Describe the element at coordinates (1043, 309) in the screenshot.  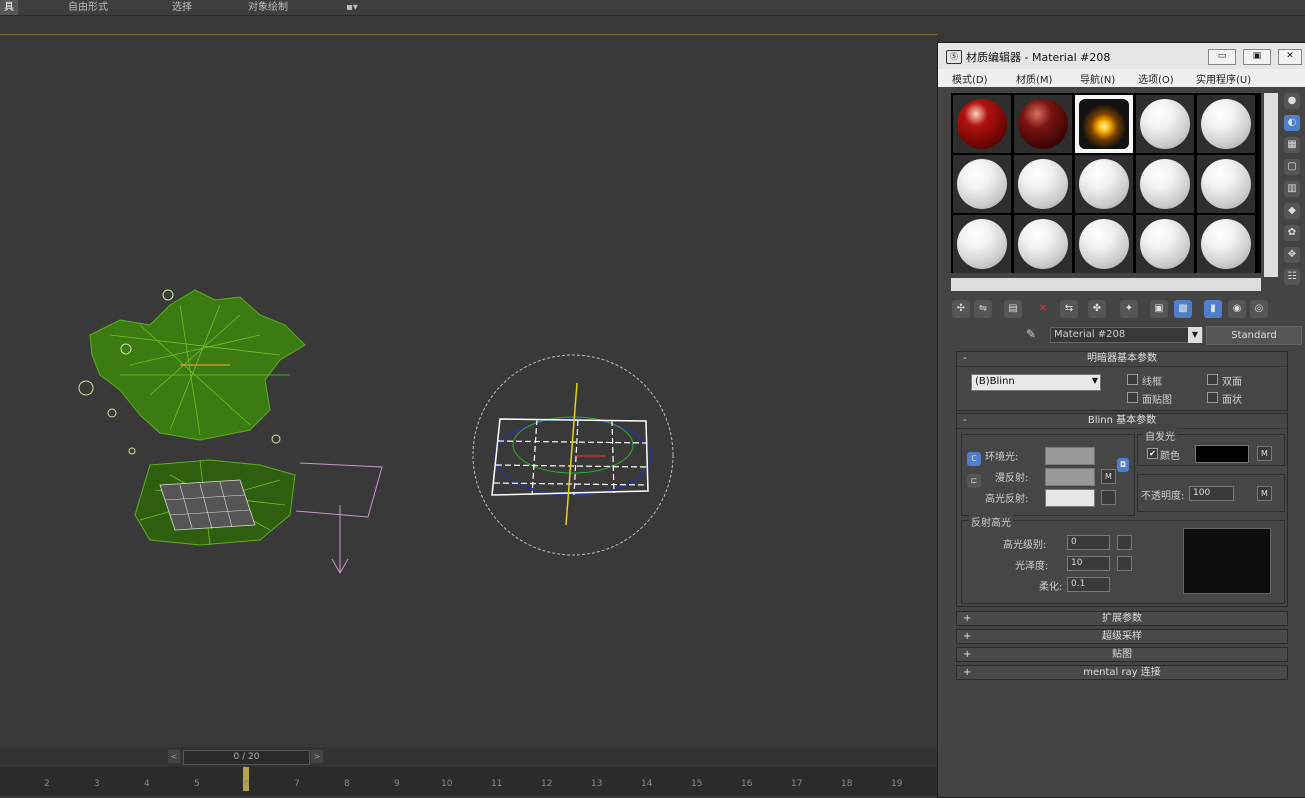
I see `reset-map-icon: ✕` at that location.